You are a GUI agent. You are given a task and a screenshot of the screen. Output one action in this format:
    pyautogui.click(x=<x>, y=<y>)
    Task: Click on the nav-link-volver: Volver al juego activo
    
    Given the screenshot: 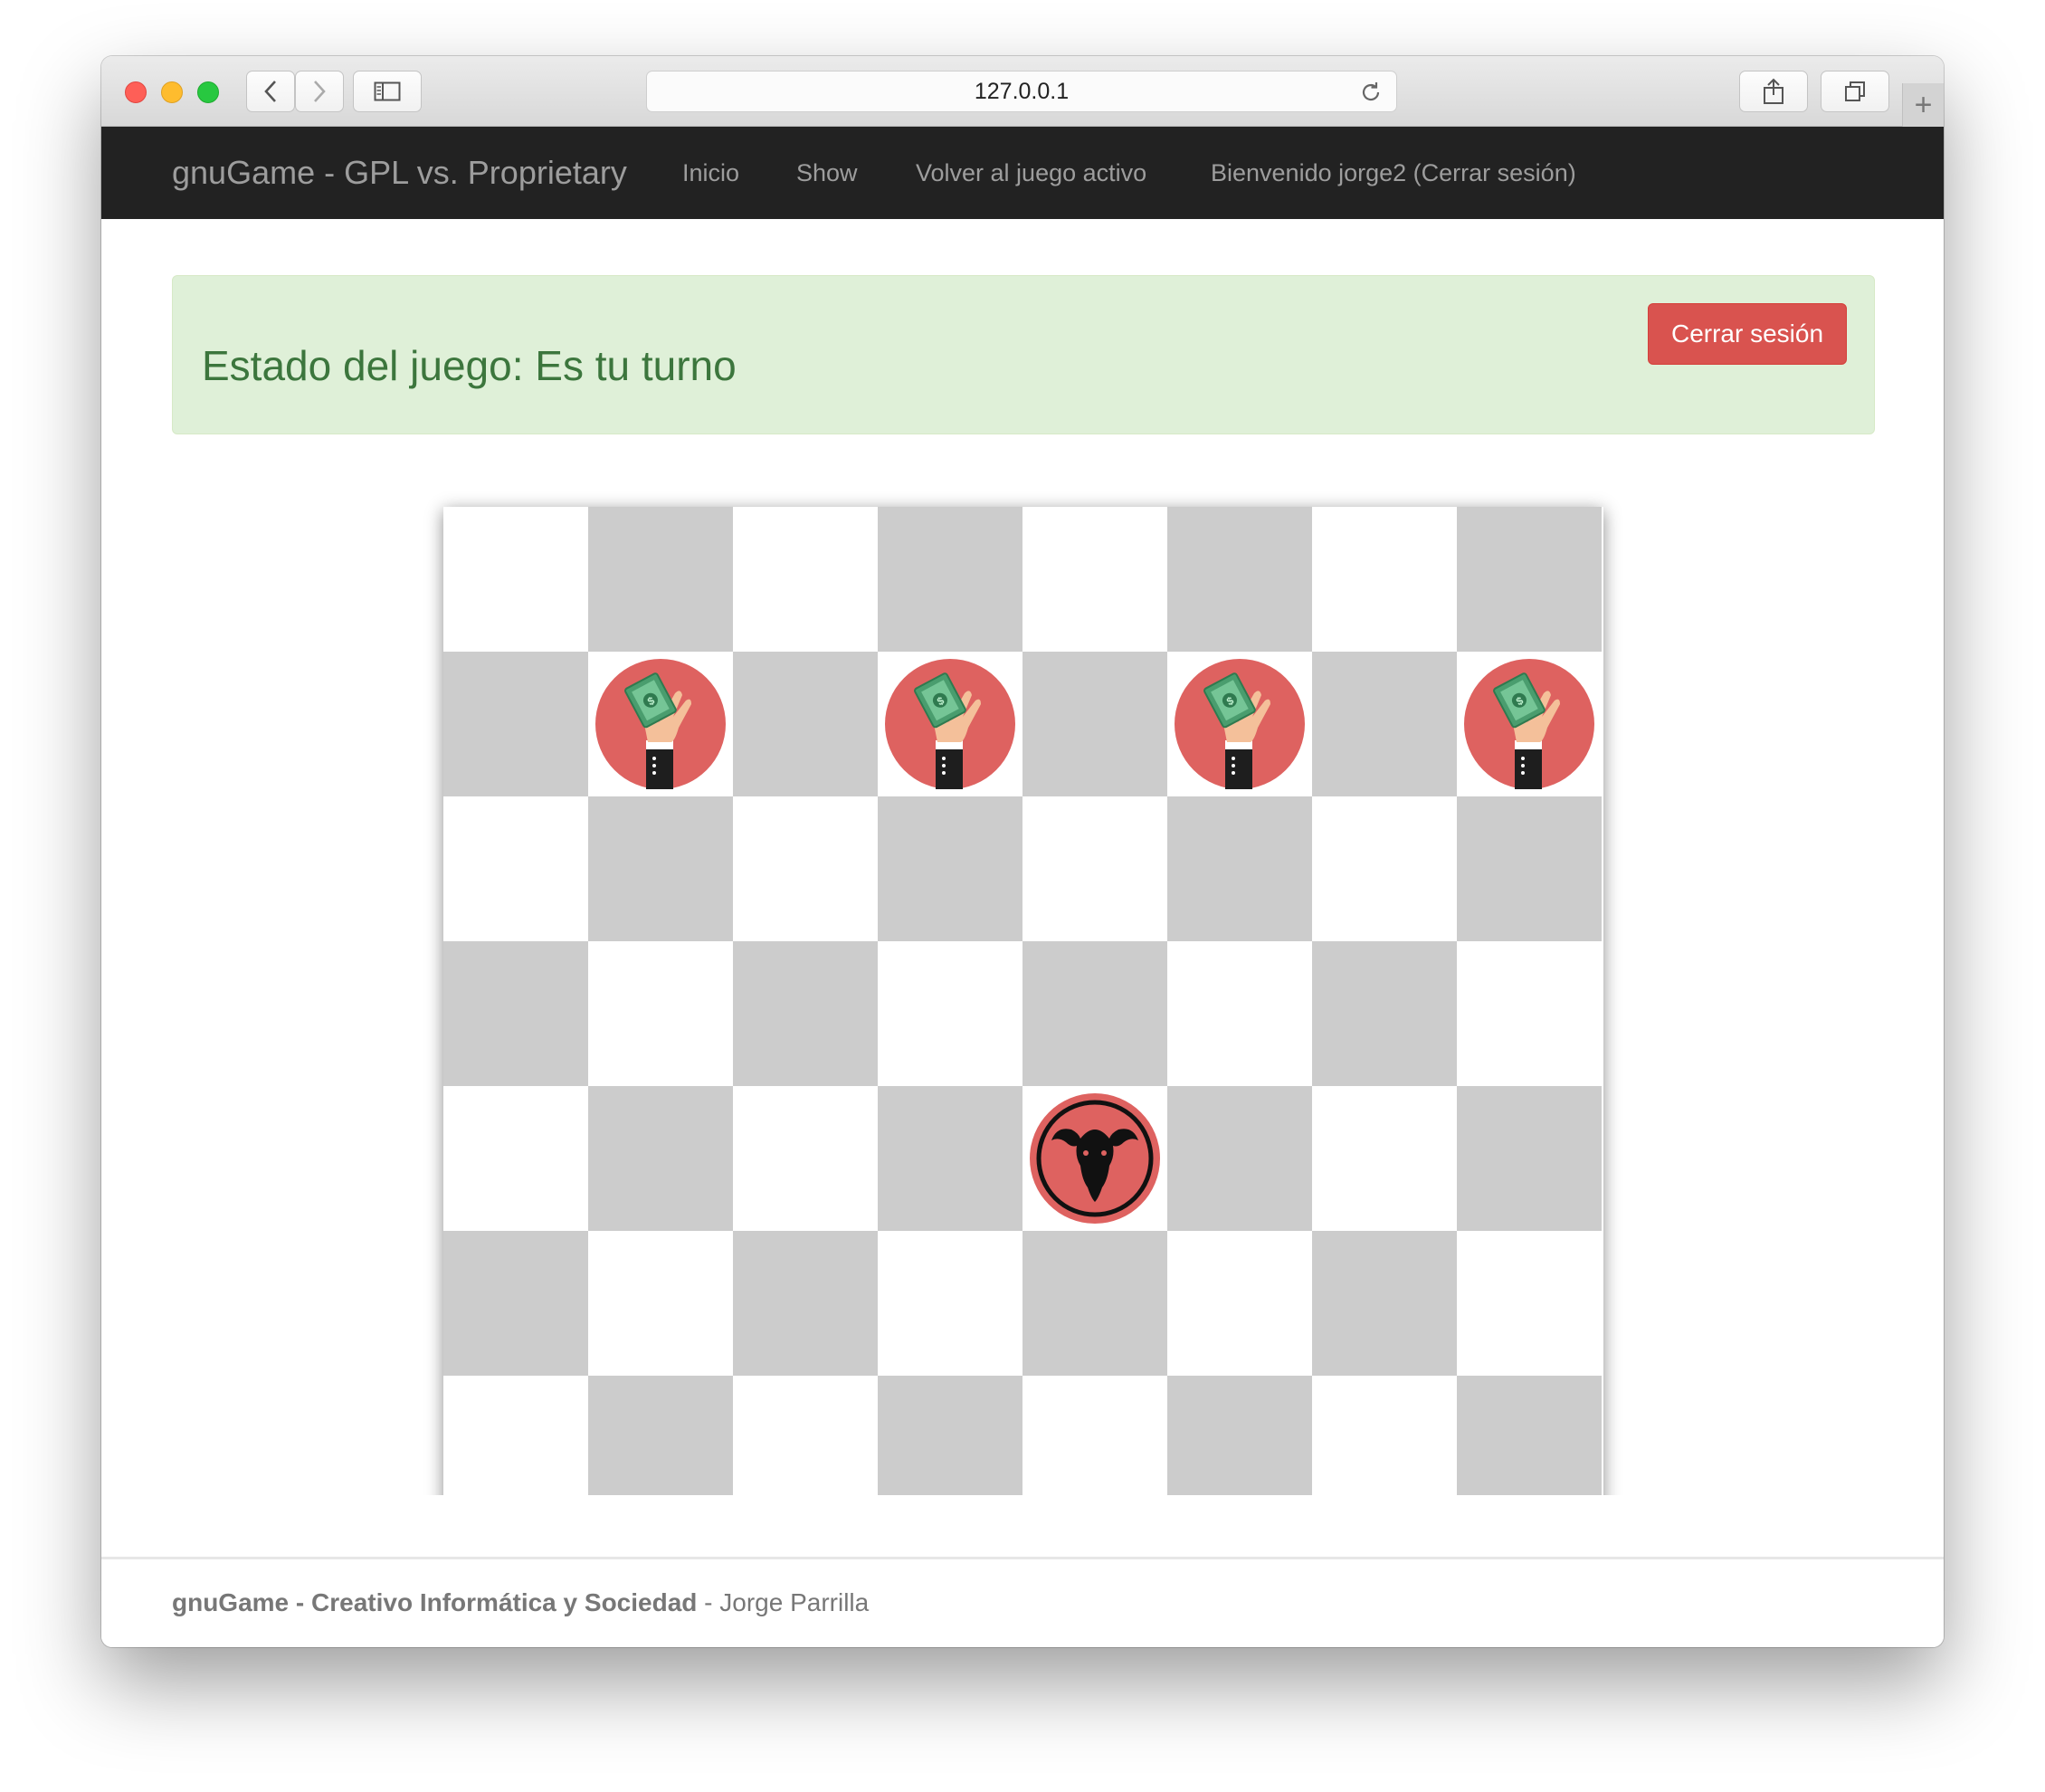 What is the action you would take?
    pyautogui.click(x=1031, y=173)
    